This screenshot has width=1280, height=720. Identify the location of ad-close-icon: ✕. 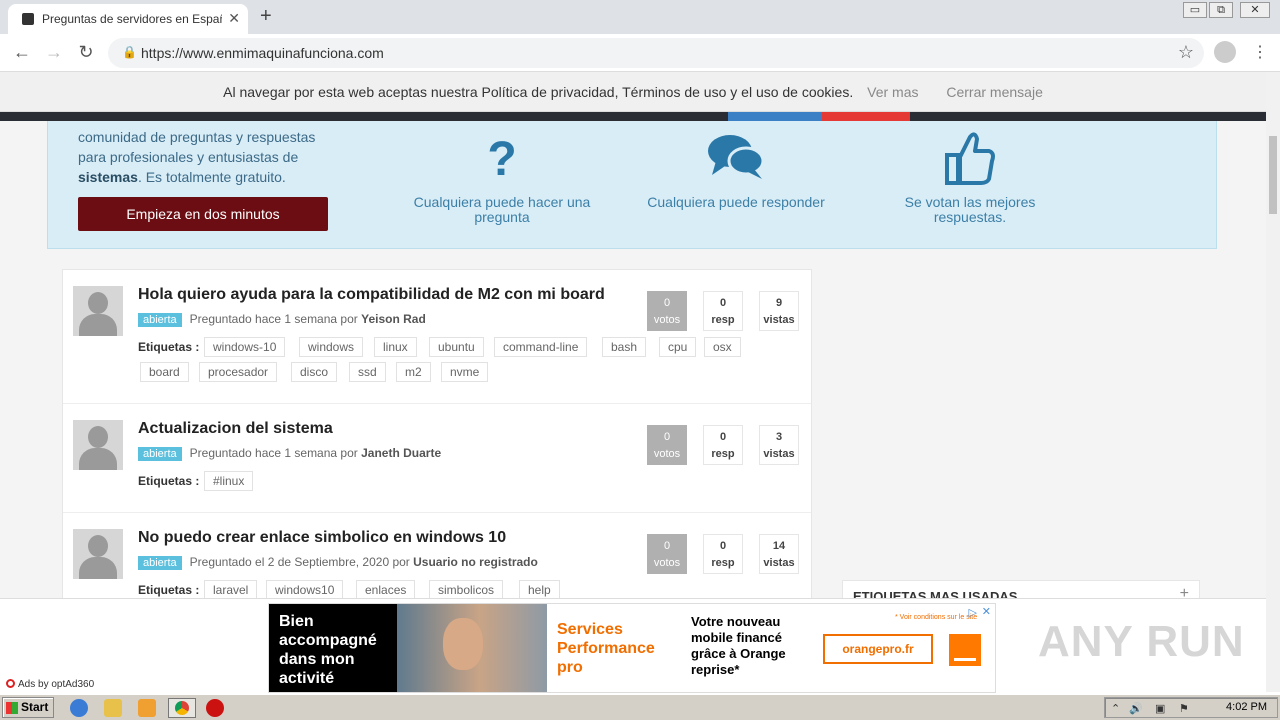
(986, 611).